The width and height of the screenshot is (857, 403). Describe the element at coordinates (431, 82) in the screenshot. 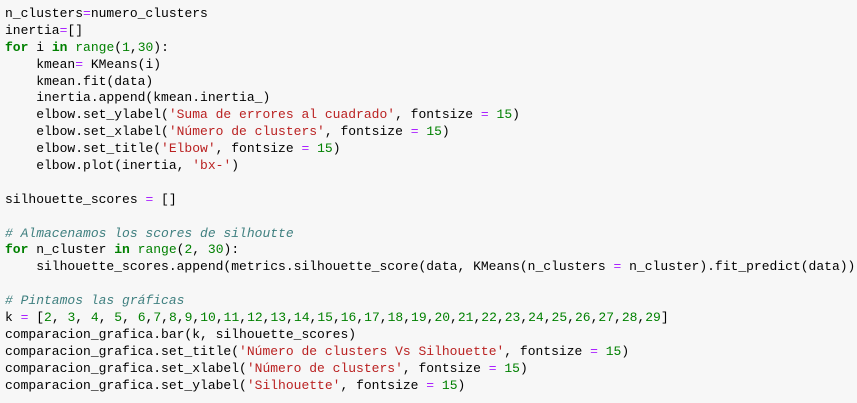

I see `code-line: kmean.fit(data)` at that location.